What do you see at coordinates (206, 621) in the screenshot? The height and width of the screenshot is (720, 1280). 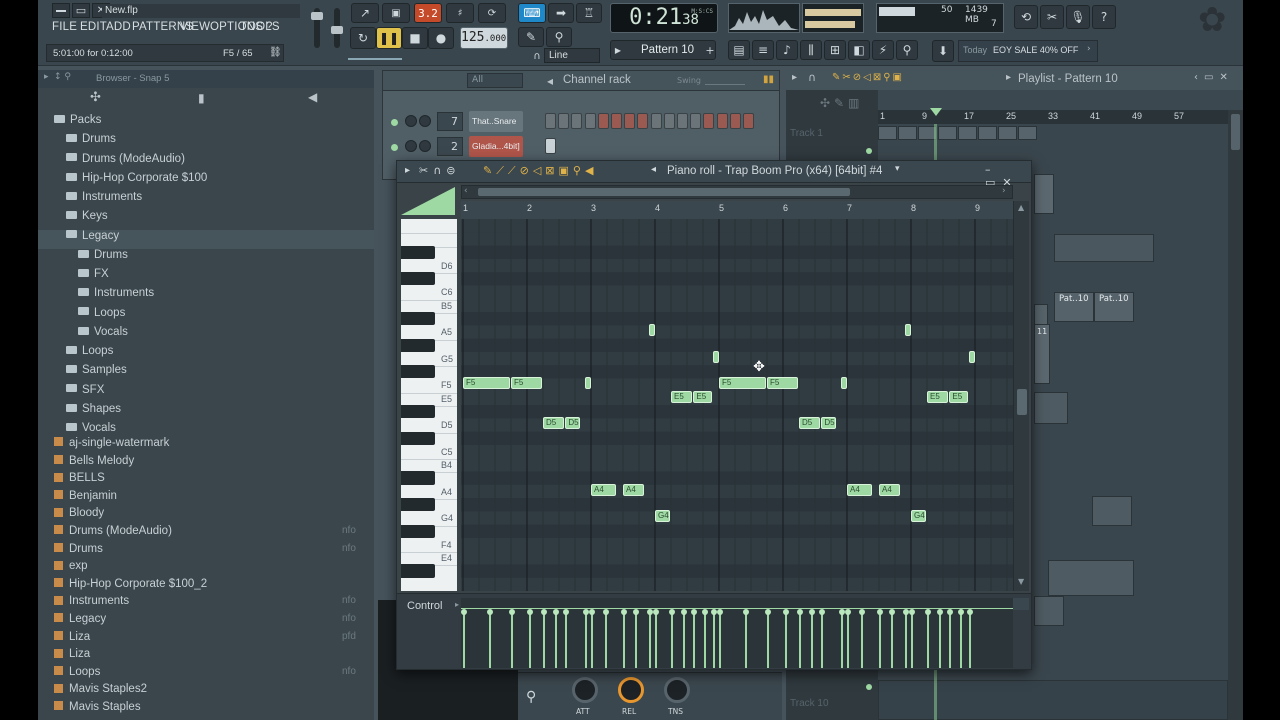 I see `file-item: Legacy nfo` at bounding box center [206, 621].